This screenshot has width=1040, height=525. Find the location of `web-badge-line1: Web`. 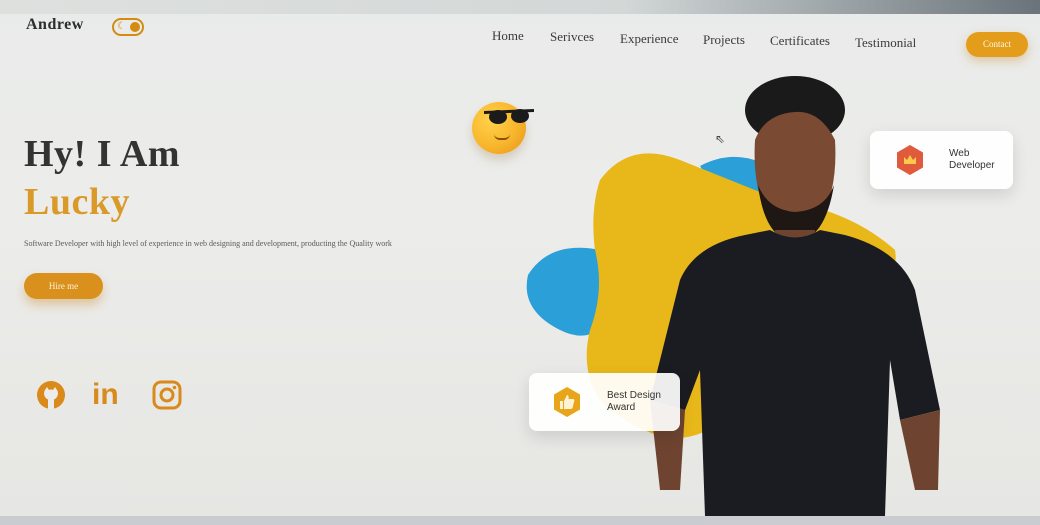

web-badge-line1: Web is located at coordinates (959, 153).